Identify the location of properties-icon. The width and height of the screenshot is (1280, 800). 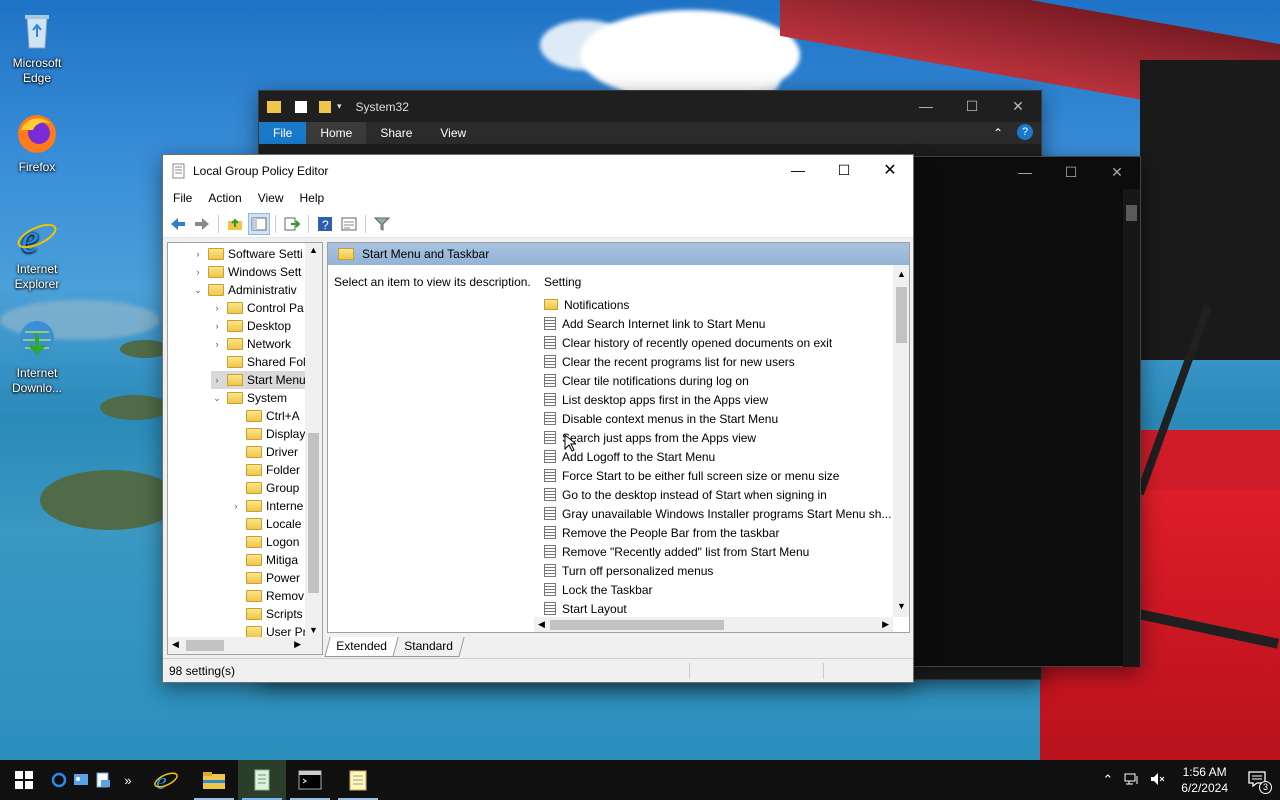
(301, 106).